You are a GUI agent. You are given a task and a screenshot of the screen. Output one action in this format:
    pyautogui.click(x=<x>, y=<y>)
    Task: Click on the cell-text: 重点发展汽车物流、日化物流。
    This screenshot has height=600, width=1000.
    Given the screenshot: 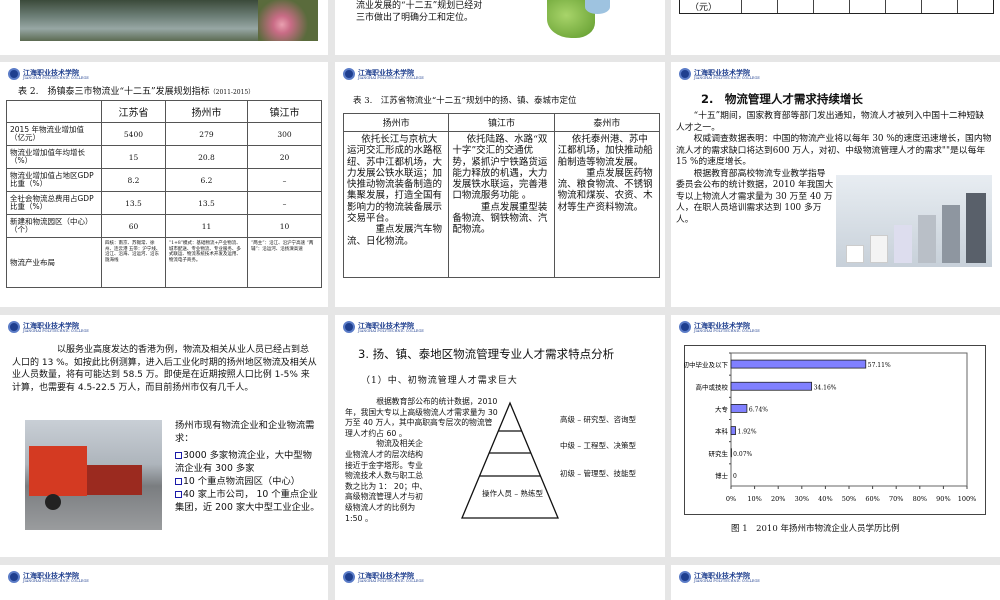 What is the action you would take?
    pyautogui.click(x=395, y=235)
    